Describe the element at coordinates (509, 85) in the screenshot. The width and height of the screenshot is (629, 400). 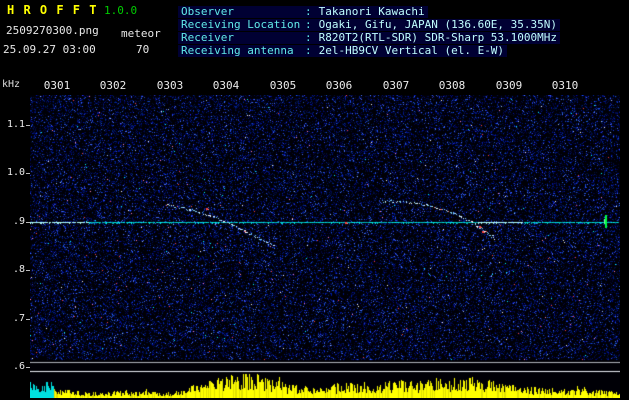
I see `time-axis-label: 0309` at that location.